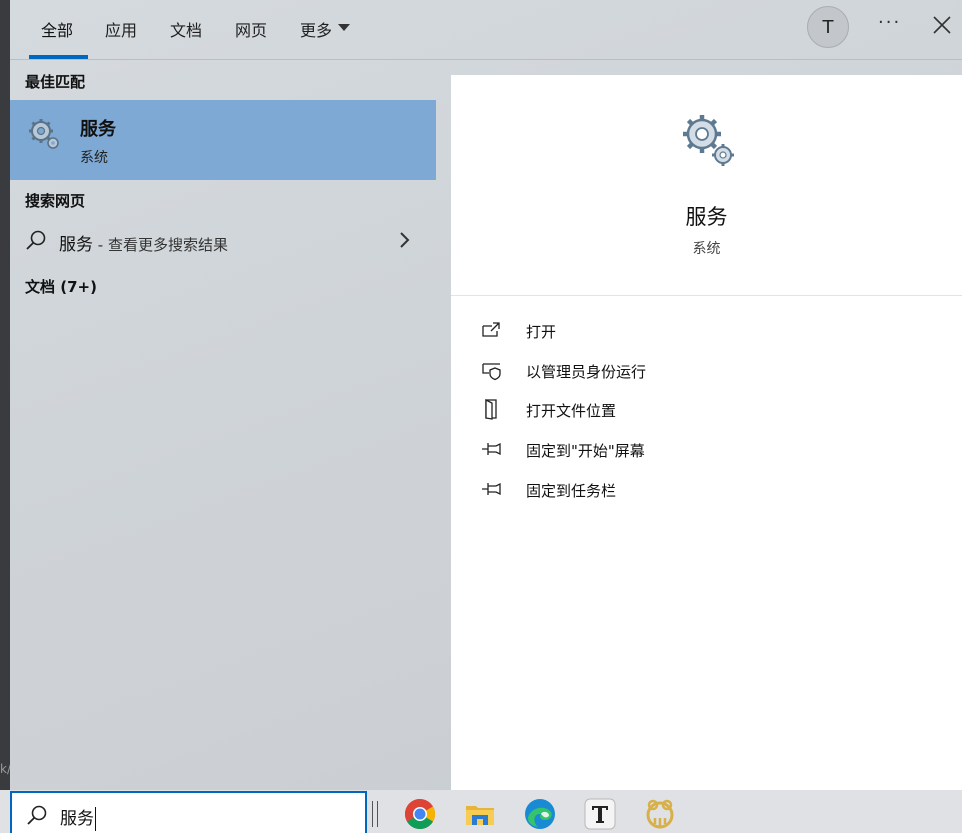 This screenshot has width=962, height=833. Describe the element at coordinates (486, 30) in the screenshot. I see `search-tabs-bar: 全部 应用 文档 网页 更多 T ···` at that location.